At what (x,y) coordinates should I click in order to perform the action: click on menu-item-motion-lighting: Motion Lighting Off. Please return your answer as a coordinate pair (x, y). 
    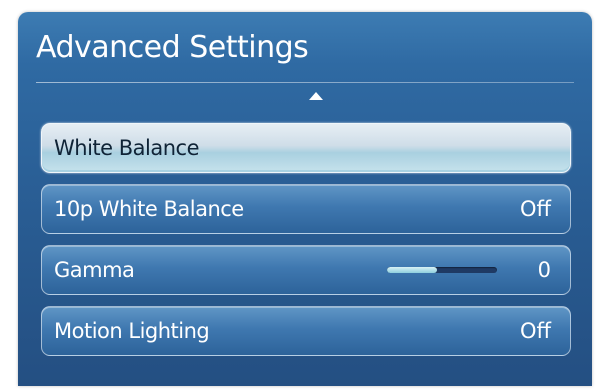
    Looking at the image, I should click on (306, 331).